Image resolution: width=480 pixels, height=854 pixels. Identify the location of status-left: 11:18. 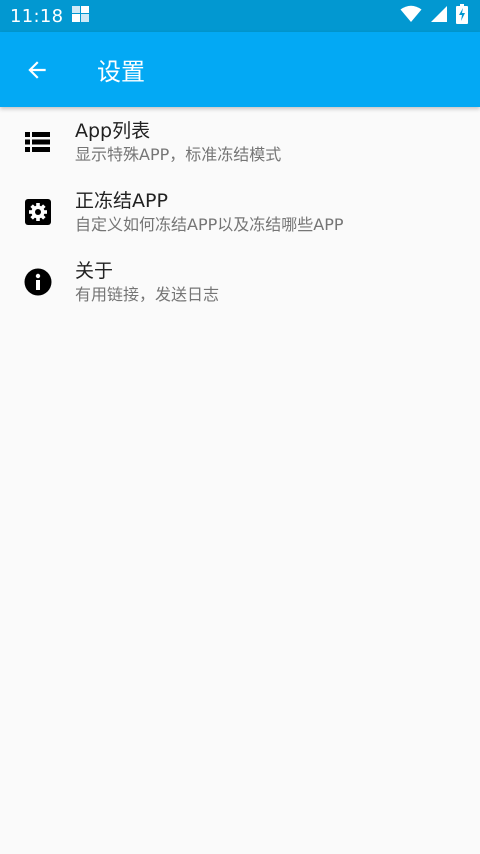
(50, 16).